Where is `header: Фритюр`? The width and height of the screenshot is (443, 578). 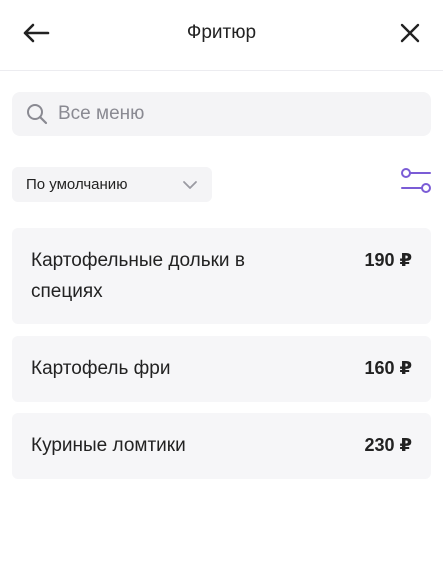 header: Фритюр is located at coordinates (221, 35).